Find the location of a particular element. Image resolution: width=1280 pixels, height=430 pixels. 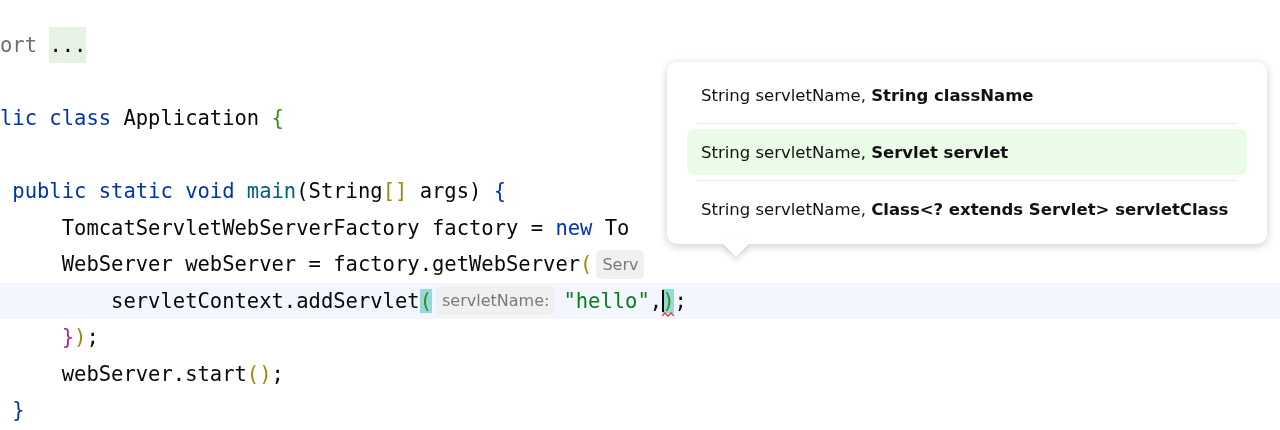

code-text: [] is located at coordinates (395, 191).